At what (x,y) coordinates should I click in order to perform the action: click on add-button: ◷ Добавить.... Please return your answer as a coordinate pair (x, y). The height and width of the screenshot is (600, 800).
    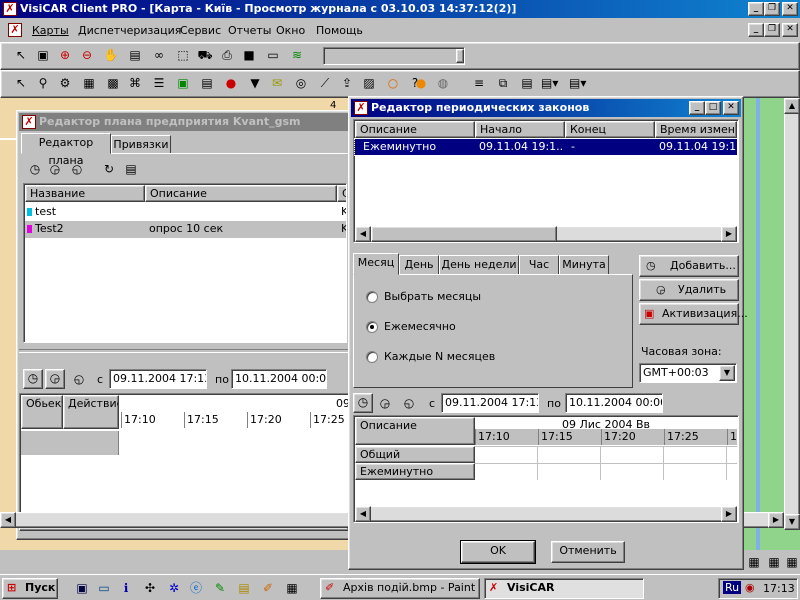
    Looking at the image, I should click on (689, 266).